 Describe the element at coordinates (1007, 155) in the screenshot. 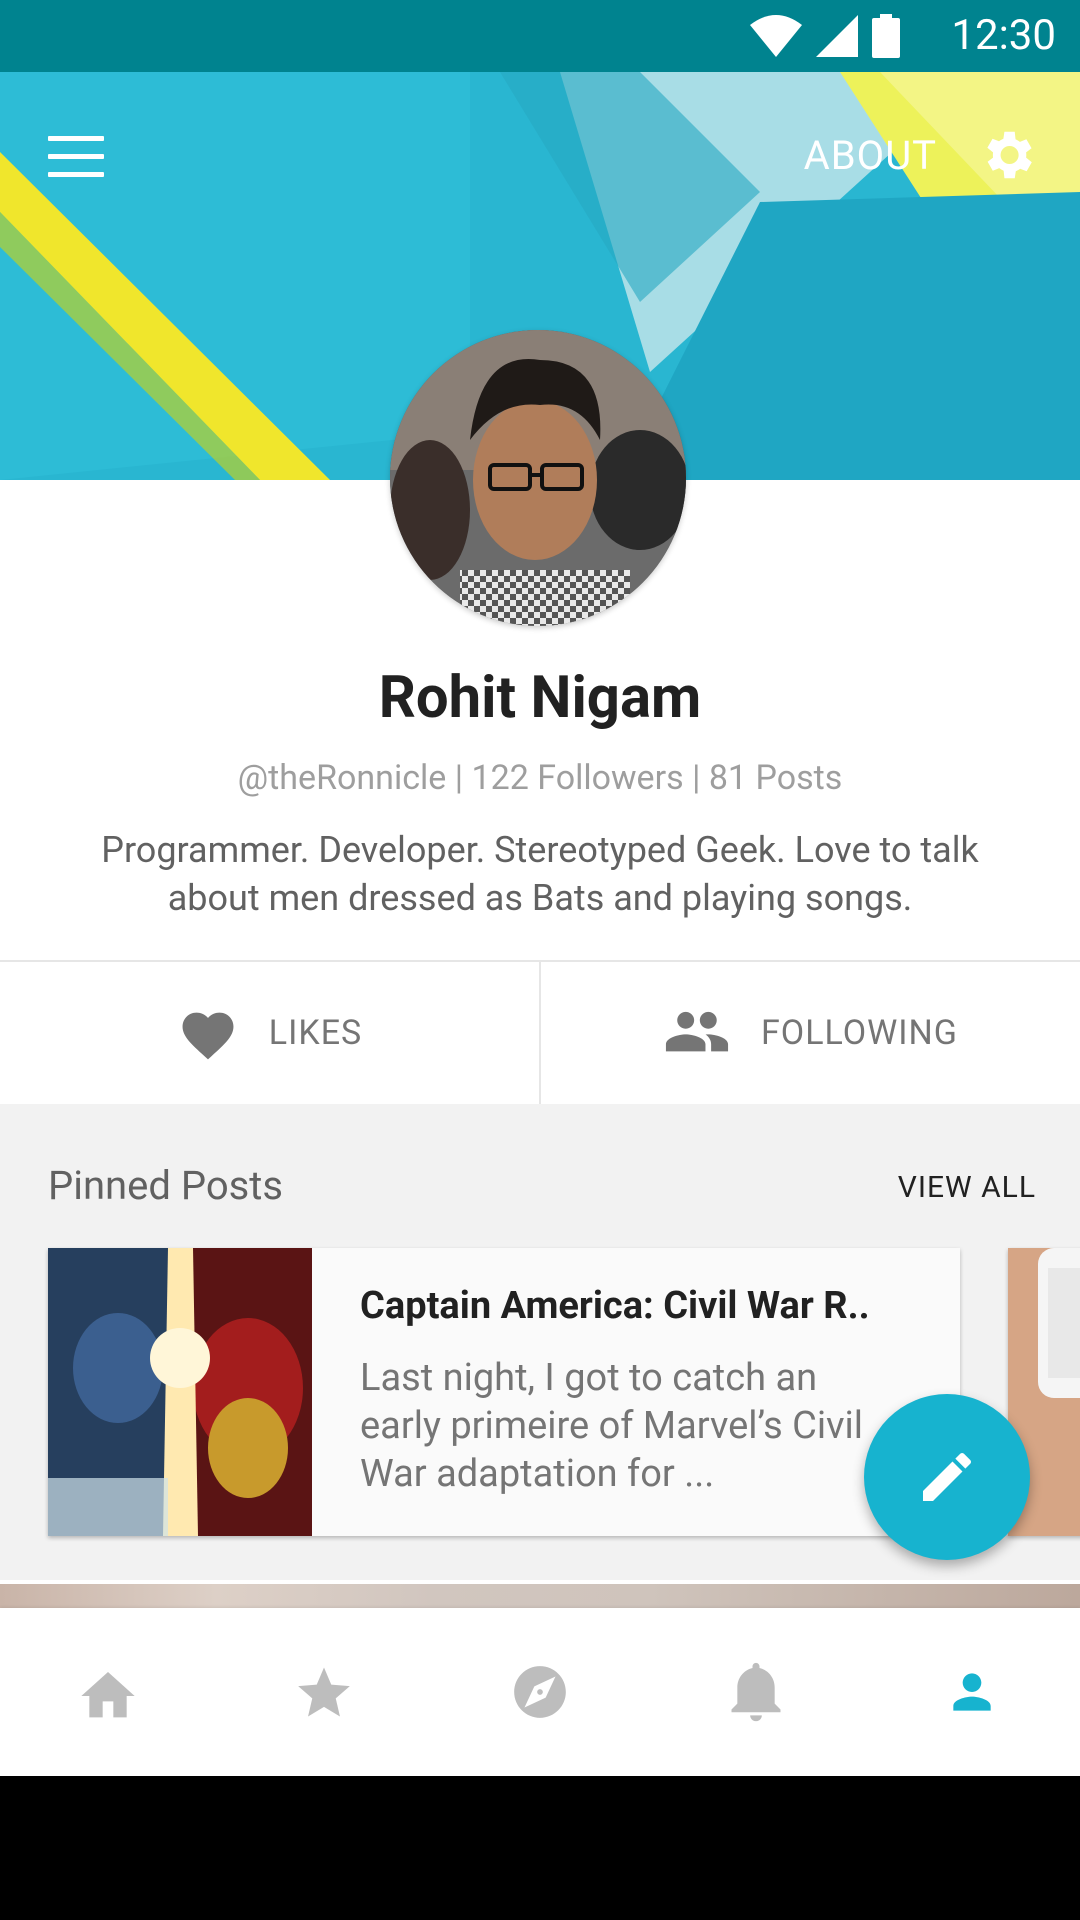

I see `settings-gear-icon` at that location.